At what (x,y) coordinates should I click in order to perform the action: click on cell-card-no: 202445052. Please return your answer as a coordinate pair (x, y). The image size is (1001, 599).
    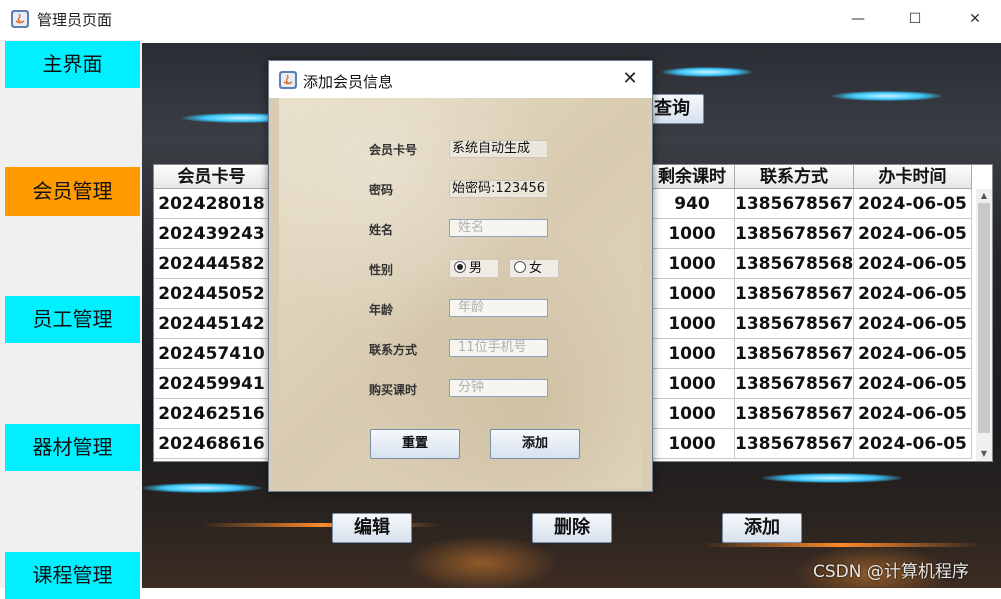
    Looking at the image, I should click on (212, 294).